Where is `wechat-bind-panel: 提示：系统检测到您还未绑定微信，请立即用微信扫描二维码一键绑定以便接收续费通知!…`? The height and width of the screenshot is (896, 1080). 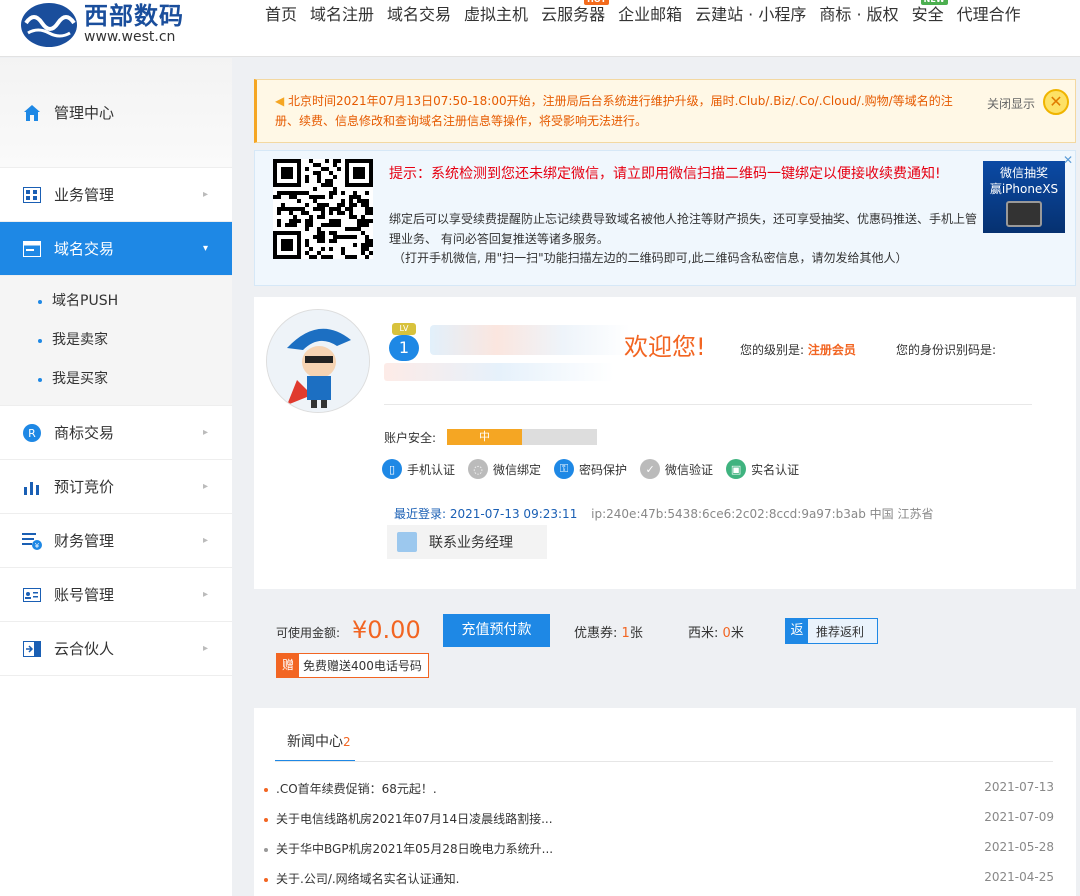 wechat-bind-panel: 提示：系统检测到您还未绑定微信，请立即用微信扫描二维码一键绑定以便接收续费通知!… is located at coordinates (665, 218).